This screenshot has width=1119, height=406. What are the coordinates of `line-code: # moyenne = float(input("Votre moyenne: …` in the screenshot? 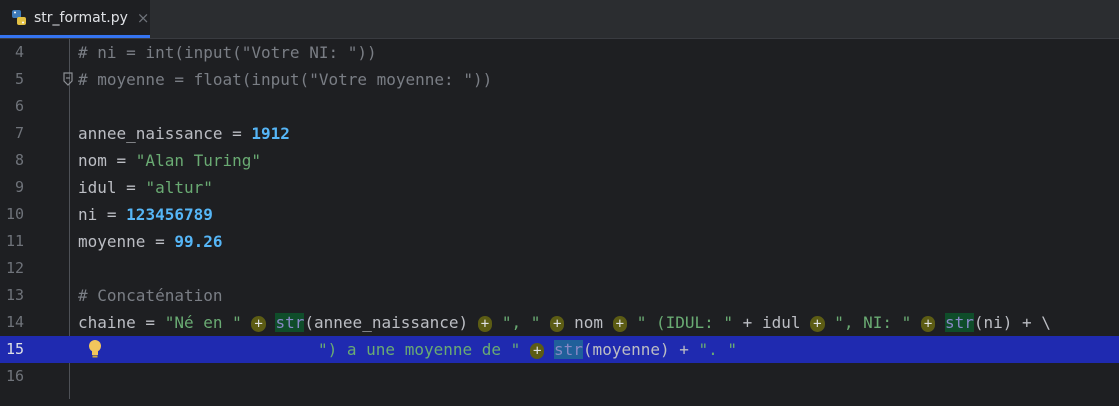 It's located at (285, 79).